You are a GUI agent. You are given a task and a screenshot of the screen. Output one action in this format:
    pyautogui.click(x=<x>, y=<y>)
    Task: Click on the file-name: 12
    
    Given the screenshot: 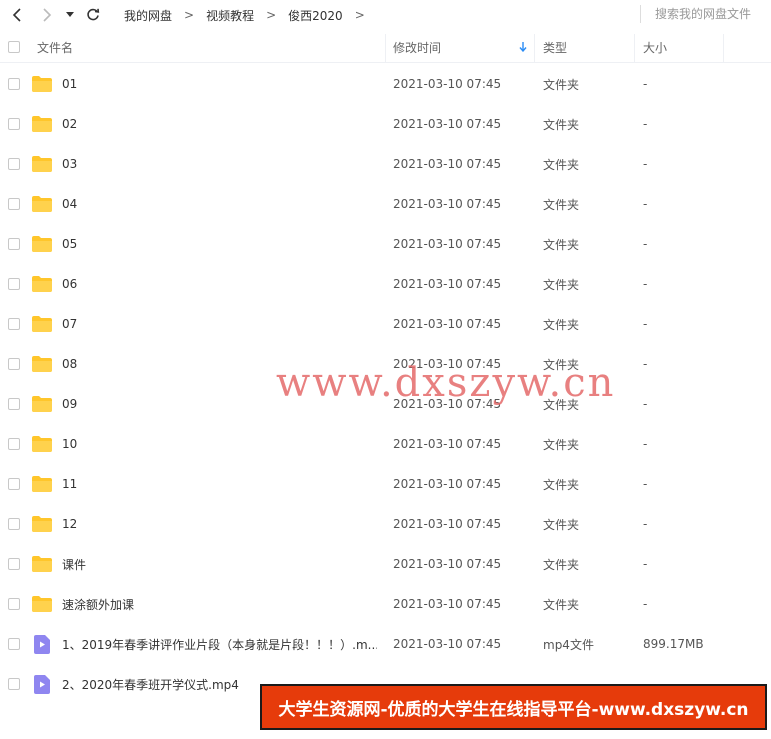 What is the action you would take?
    pyautogui.click(x=219, y=524)
    